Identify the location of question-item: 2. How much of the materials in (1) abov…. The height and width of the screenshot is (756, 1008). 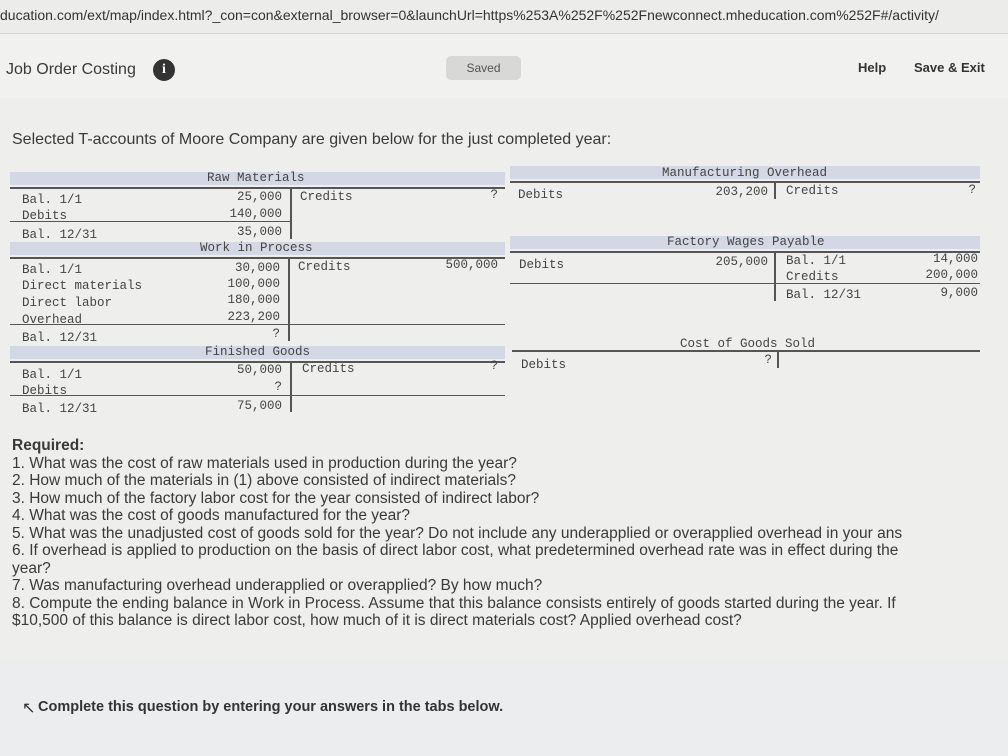
(264, 480).